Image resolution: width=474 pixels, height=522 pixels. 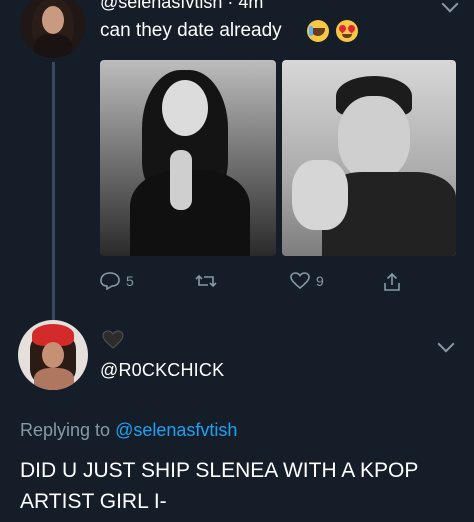 What do you see at coordinates (260, 286) in the screenshot?
I see `tweet-actions: 5 9` at bounding box center [260, 286].